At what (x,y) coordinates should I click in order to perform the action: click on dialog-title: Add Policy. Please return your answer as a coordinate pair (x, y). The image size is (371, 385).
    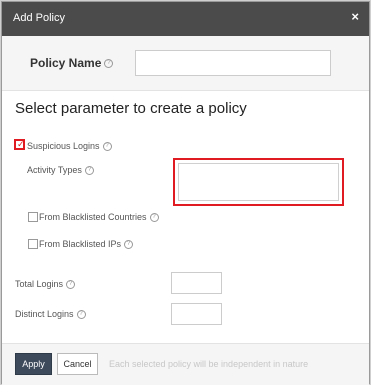
    Looking at the image, I should click on (39, 18).